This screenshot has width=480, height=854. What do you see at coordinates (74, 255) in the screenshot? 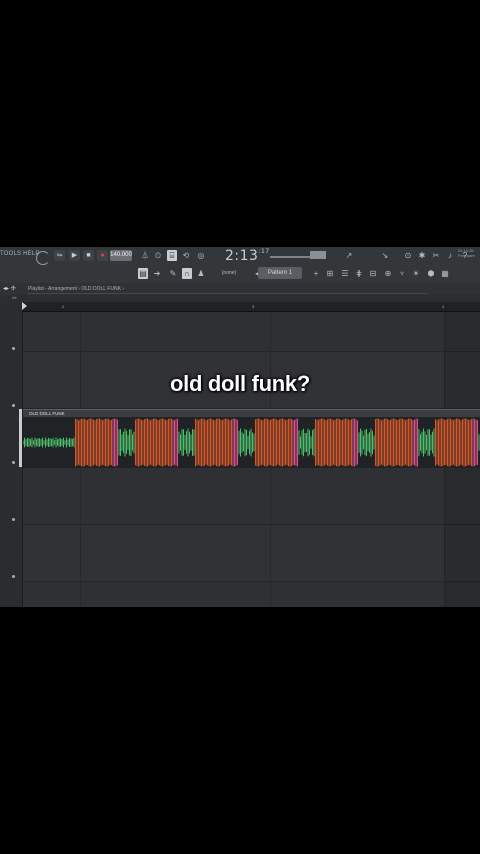
I see `play-icon: ▶` at bounding box center [74, 255].